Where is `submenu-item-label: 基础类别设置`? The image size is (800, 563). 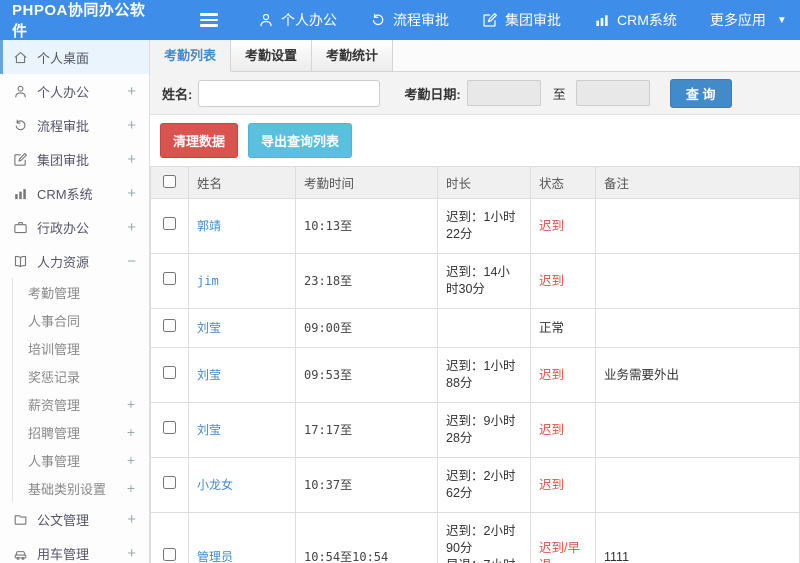
submenu-item-label: 基础类别设置 is located at coordinates (67, 489).